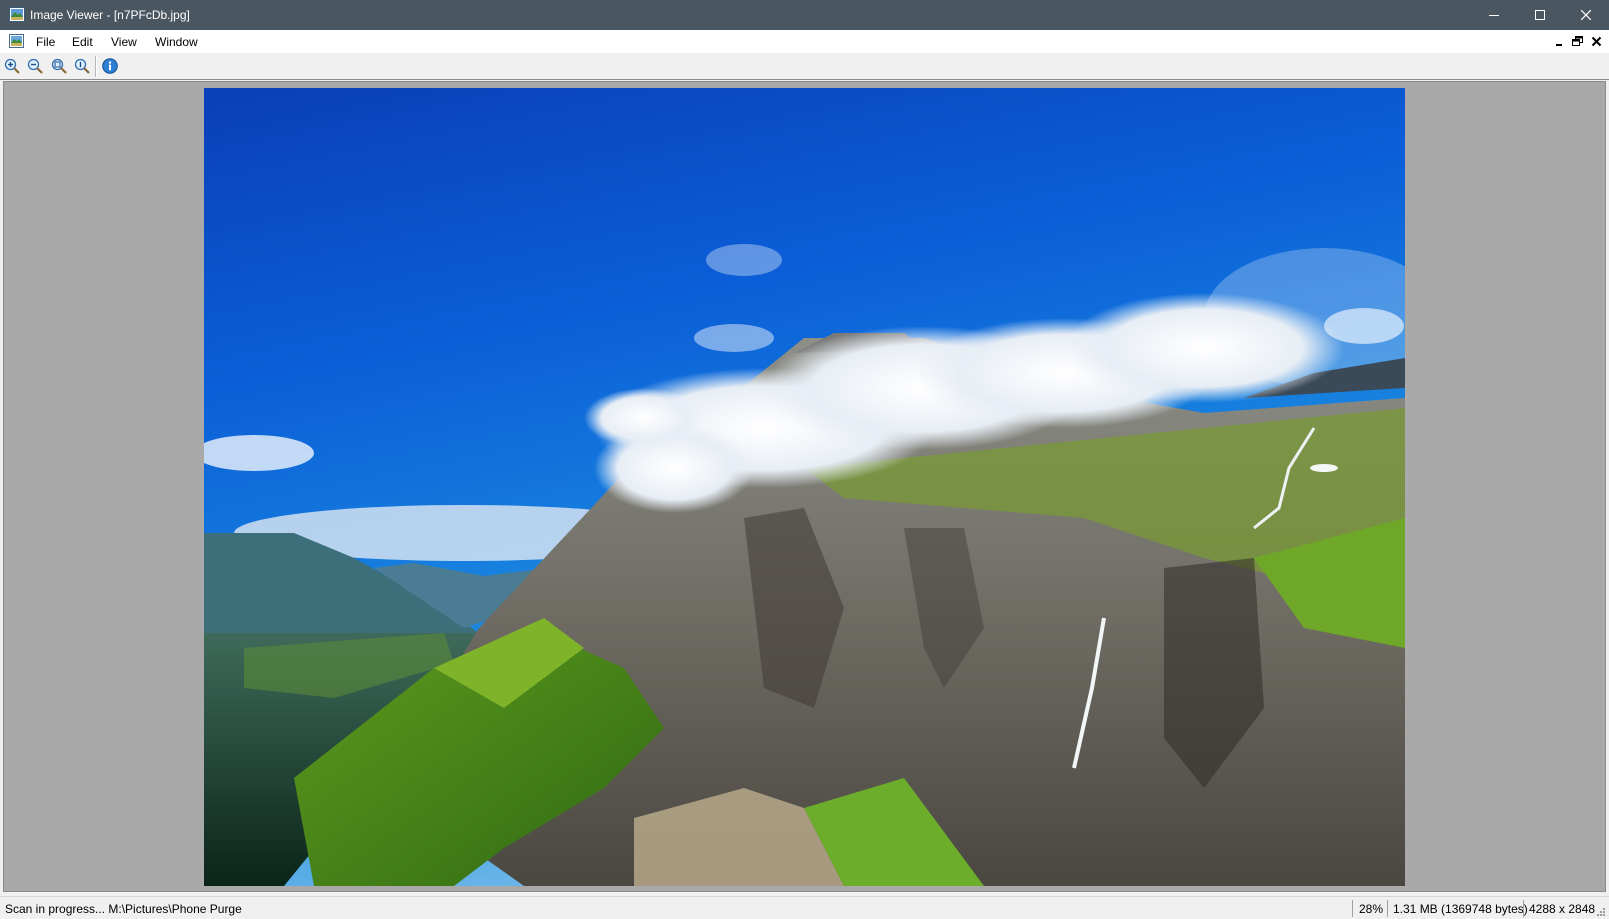 The height and width of the screenshot is (919, 1609). Describe the element at coordinates (1562, 909) in the screenshot. I see `image-dimensions: 4288 x 2848` at that location.